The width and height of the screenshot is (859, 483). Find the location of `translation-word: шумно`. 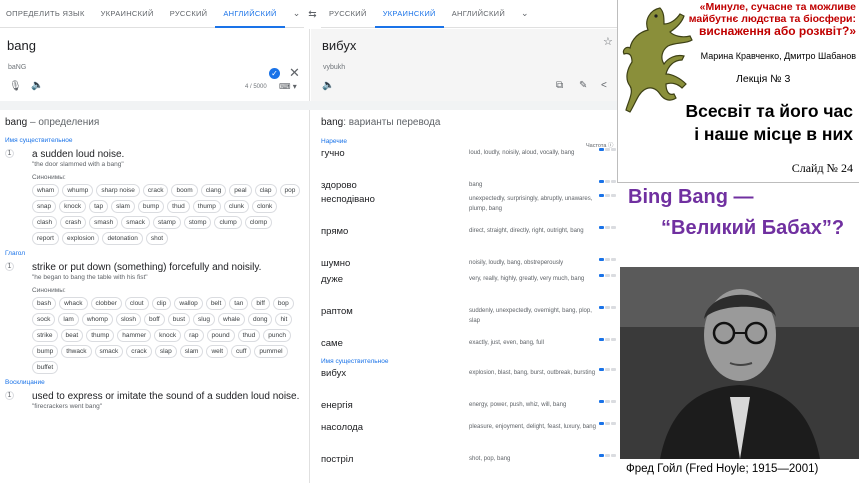

translation-word: шумно is located at coordinates (335, 263).